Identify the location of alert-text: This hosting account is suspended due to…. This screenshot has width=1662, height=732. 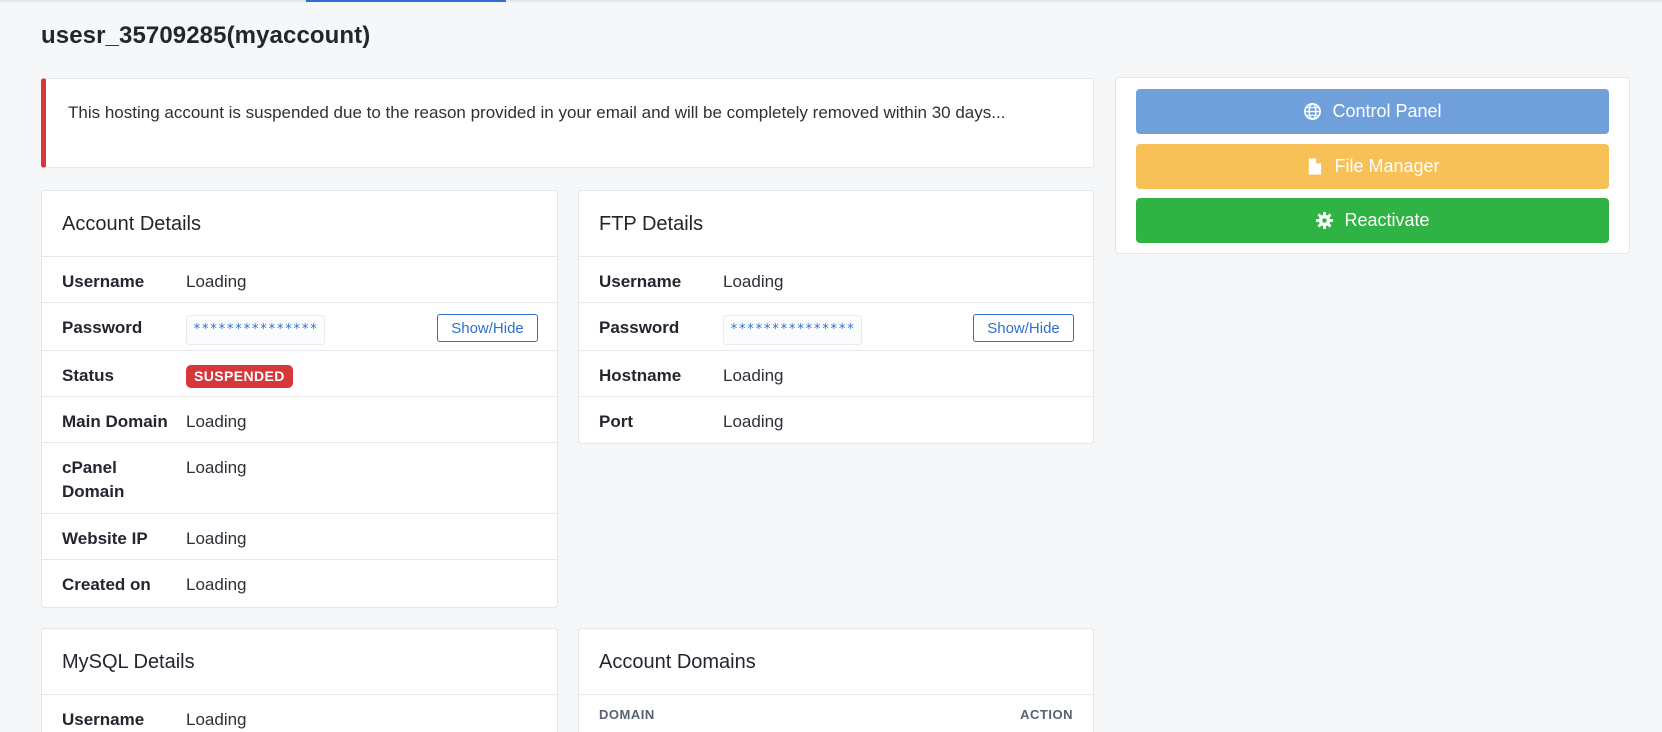
(537, 112).